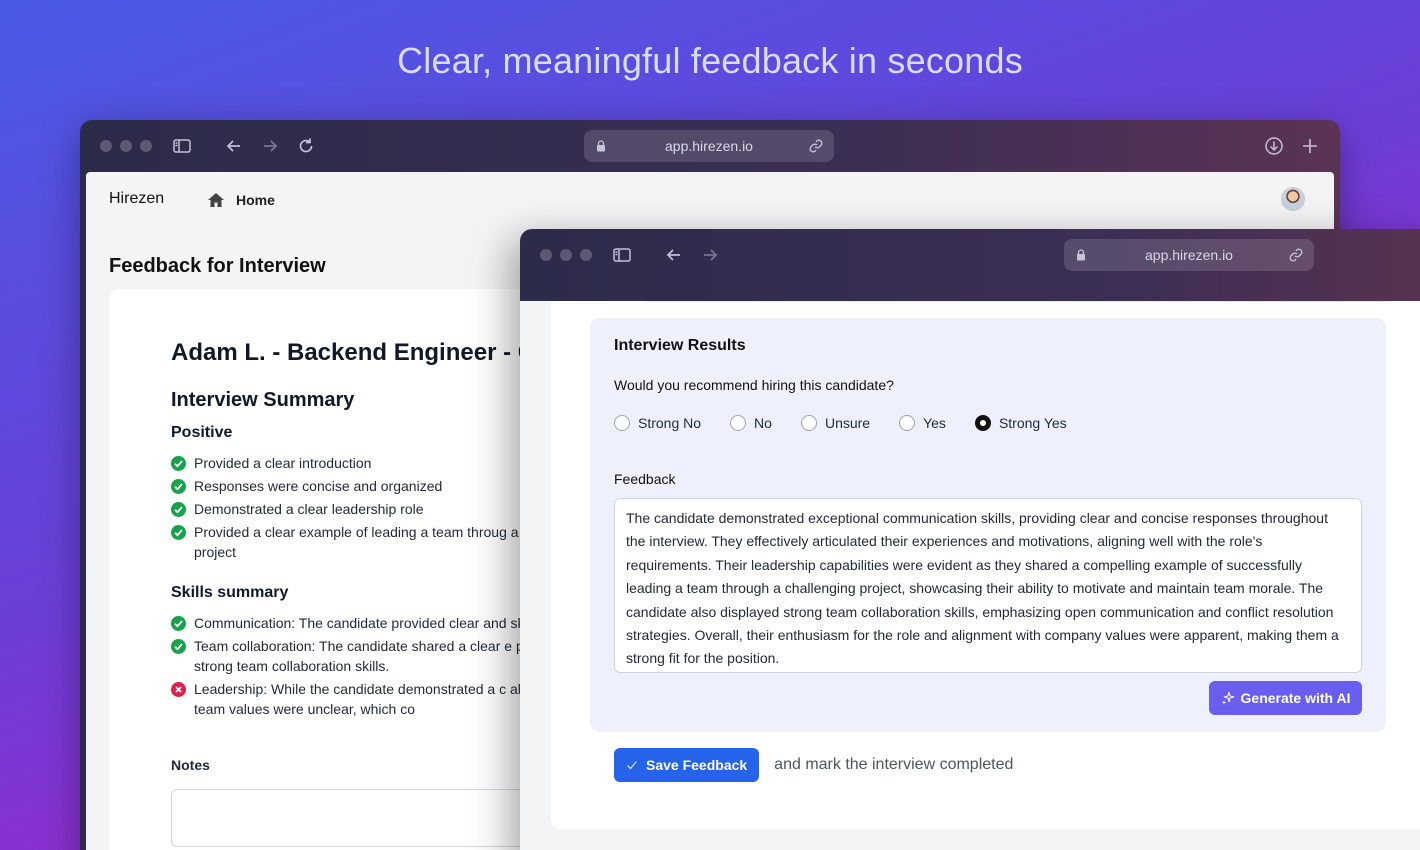 The height and width of the screenshot is (850, 1420). I want to click on feedback-label: Feedback, so click(645, 479).